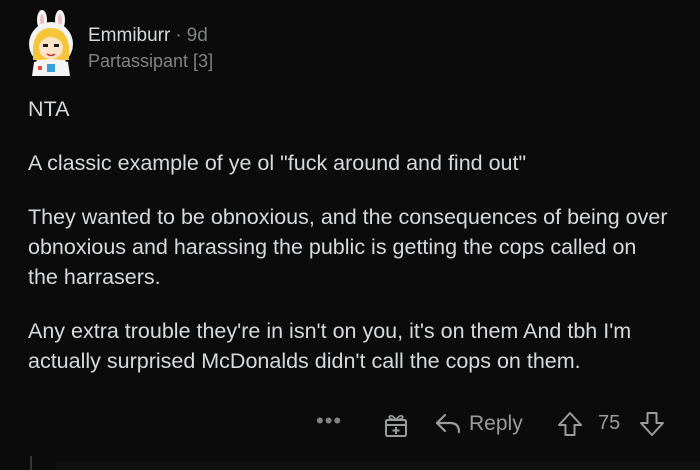 The width and height of the screenshot is (700, 470). What do you see at coordinates (652, 427) in the screenshot?
I see `downvote-arrow-icon` at bounding box center [652, 427].